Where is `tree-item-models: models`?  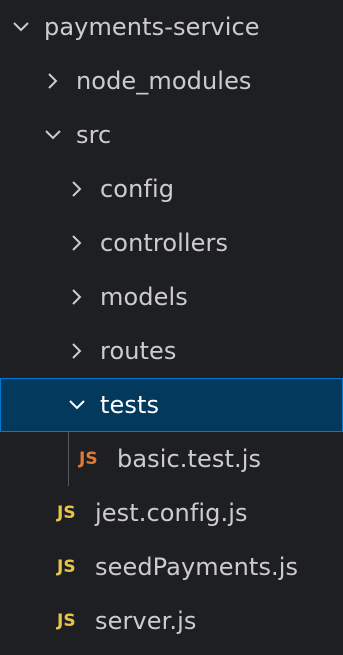 tree-item-models: models is located at coordinates (171, 297).